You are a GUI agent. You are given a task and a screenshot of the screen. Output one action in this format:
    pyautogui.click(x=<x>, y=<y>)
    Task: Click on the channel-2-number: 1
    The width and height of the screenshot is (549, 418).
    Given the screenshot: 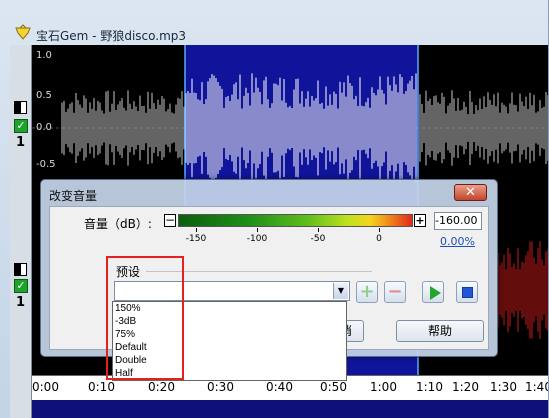 What is the action you would take?
    pyautogui.click(x=21, y=302)
    